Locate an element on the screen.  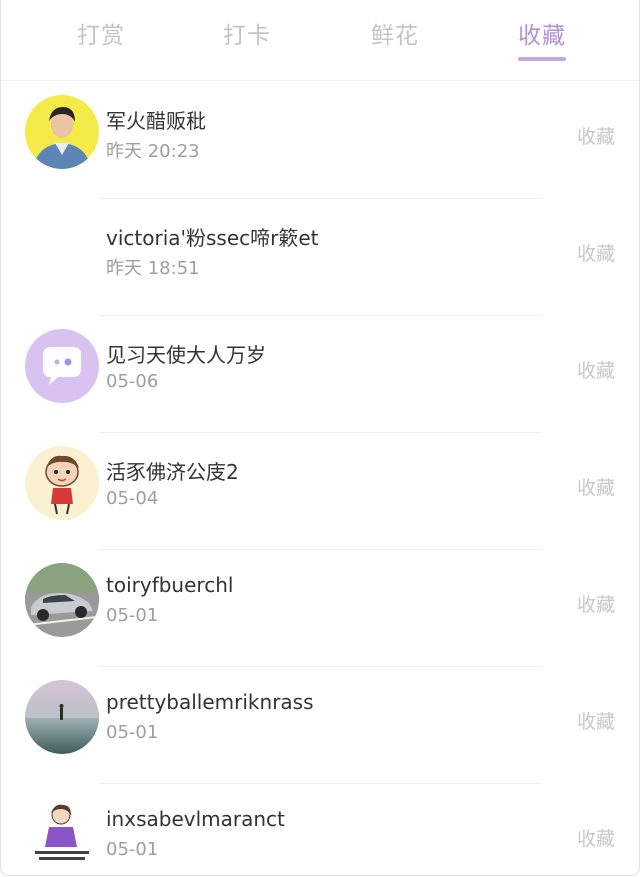
list-item: toiryfbuerchl 05-01 收藏 is located at coordinates (320, 608).